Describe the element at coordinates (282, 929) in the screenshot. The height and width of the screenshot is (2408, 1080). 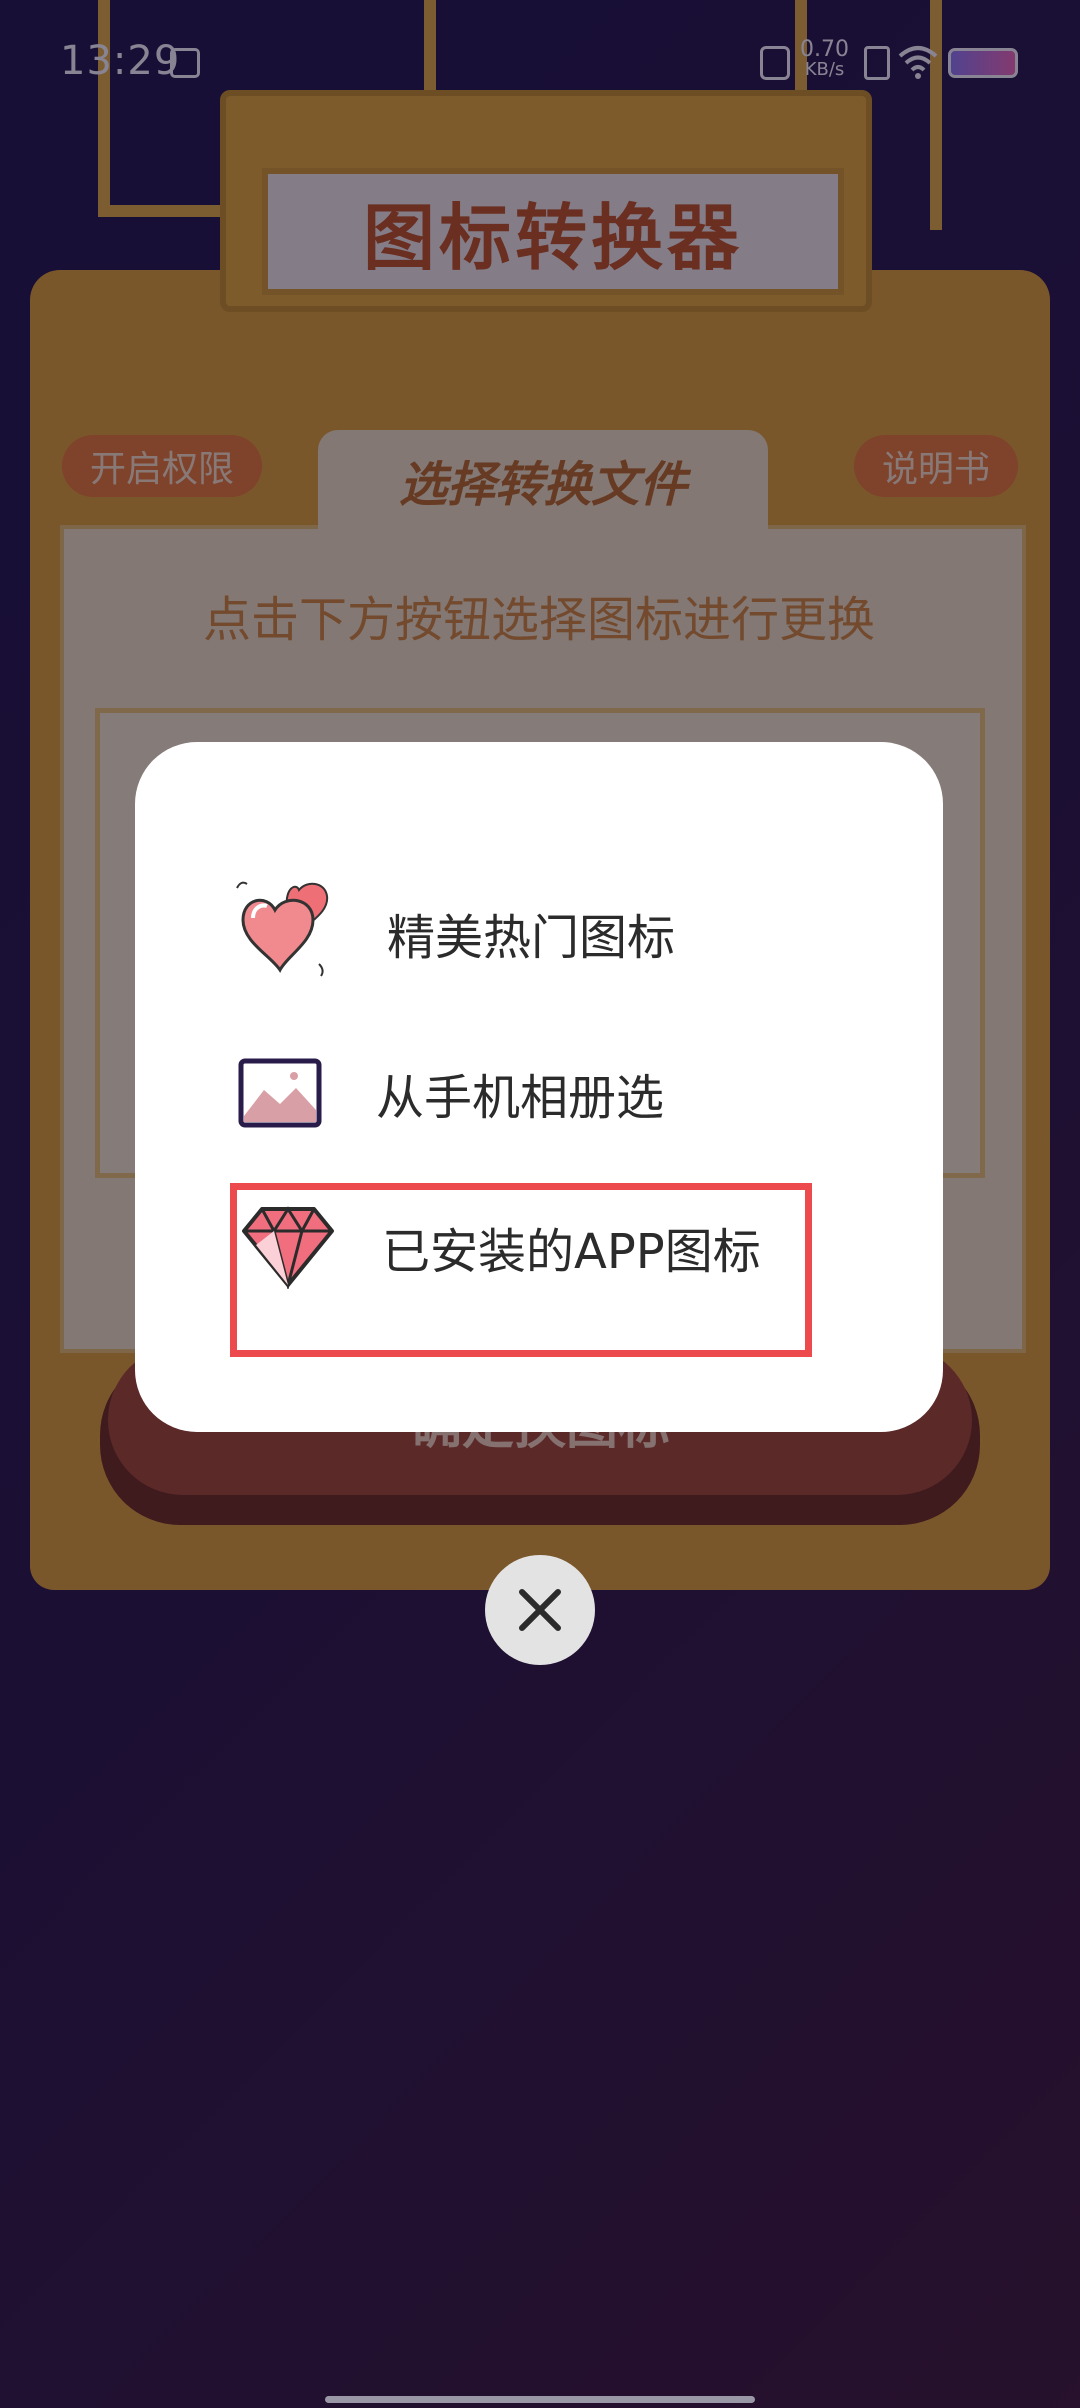
I see `hearts-icon` at that location.